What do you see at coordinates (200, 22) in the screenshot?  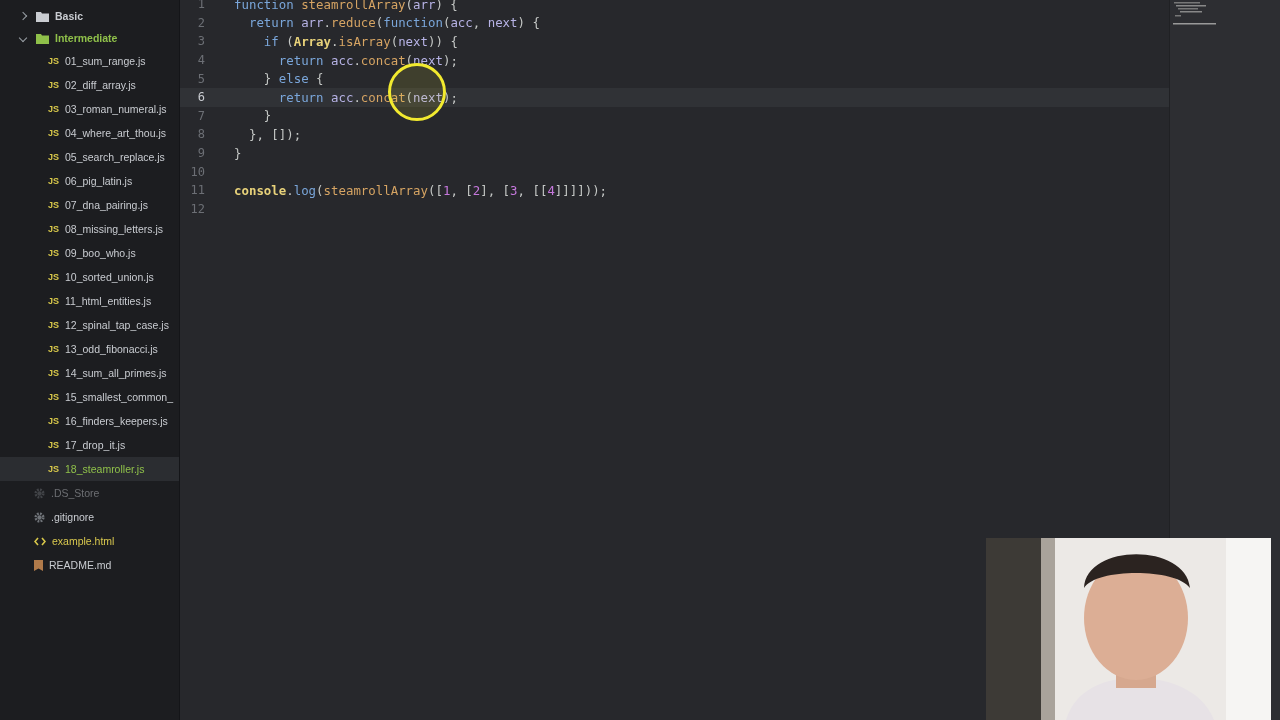 I see `line-number: 2` at bounding box center [200, 22].